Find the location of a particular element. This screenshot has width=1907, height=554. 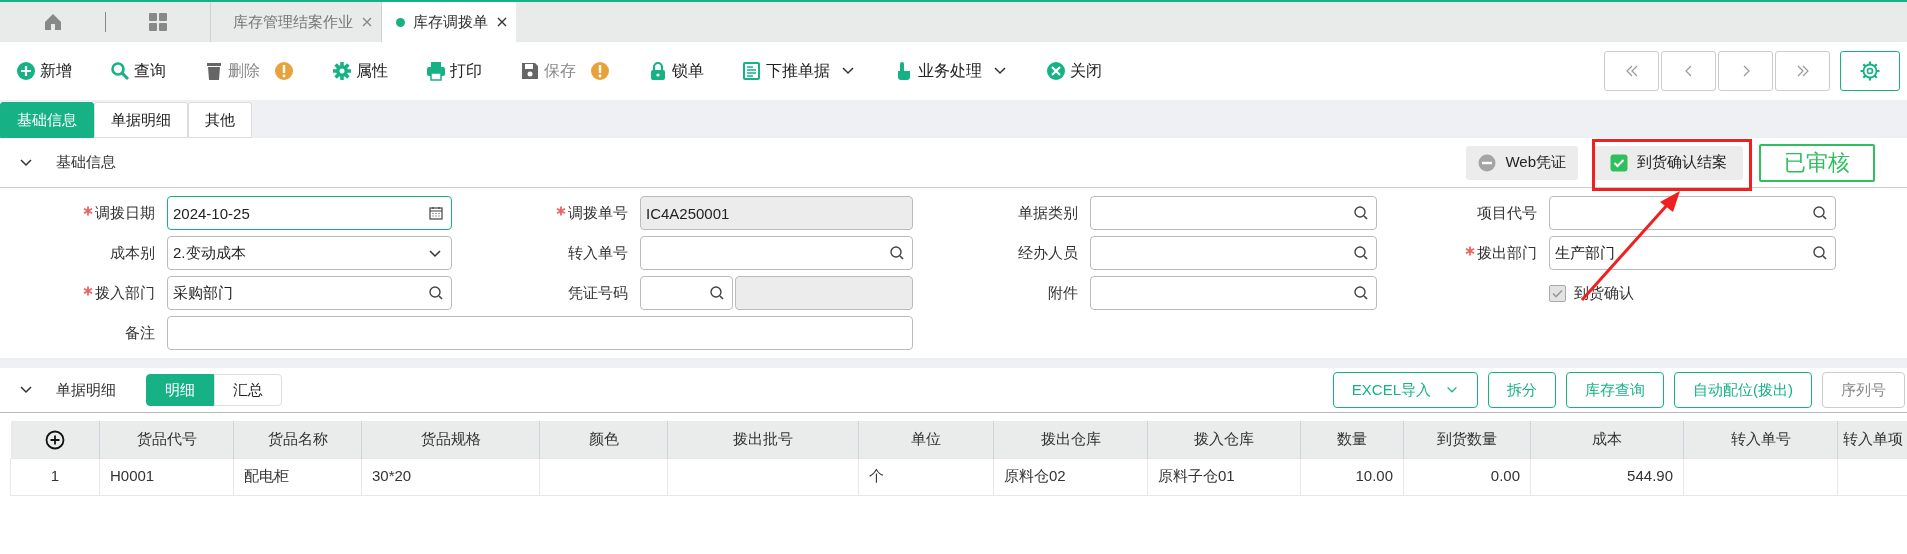

table-cell: 原料子仓01 is located at coordinates (1224, 476).